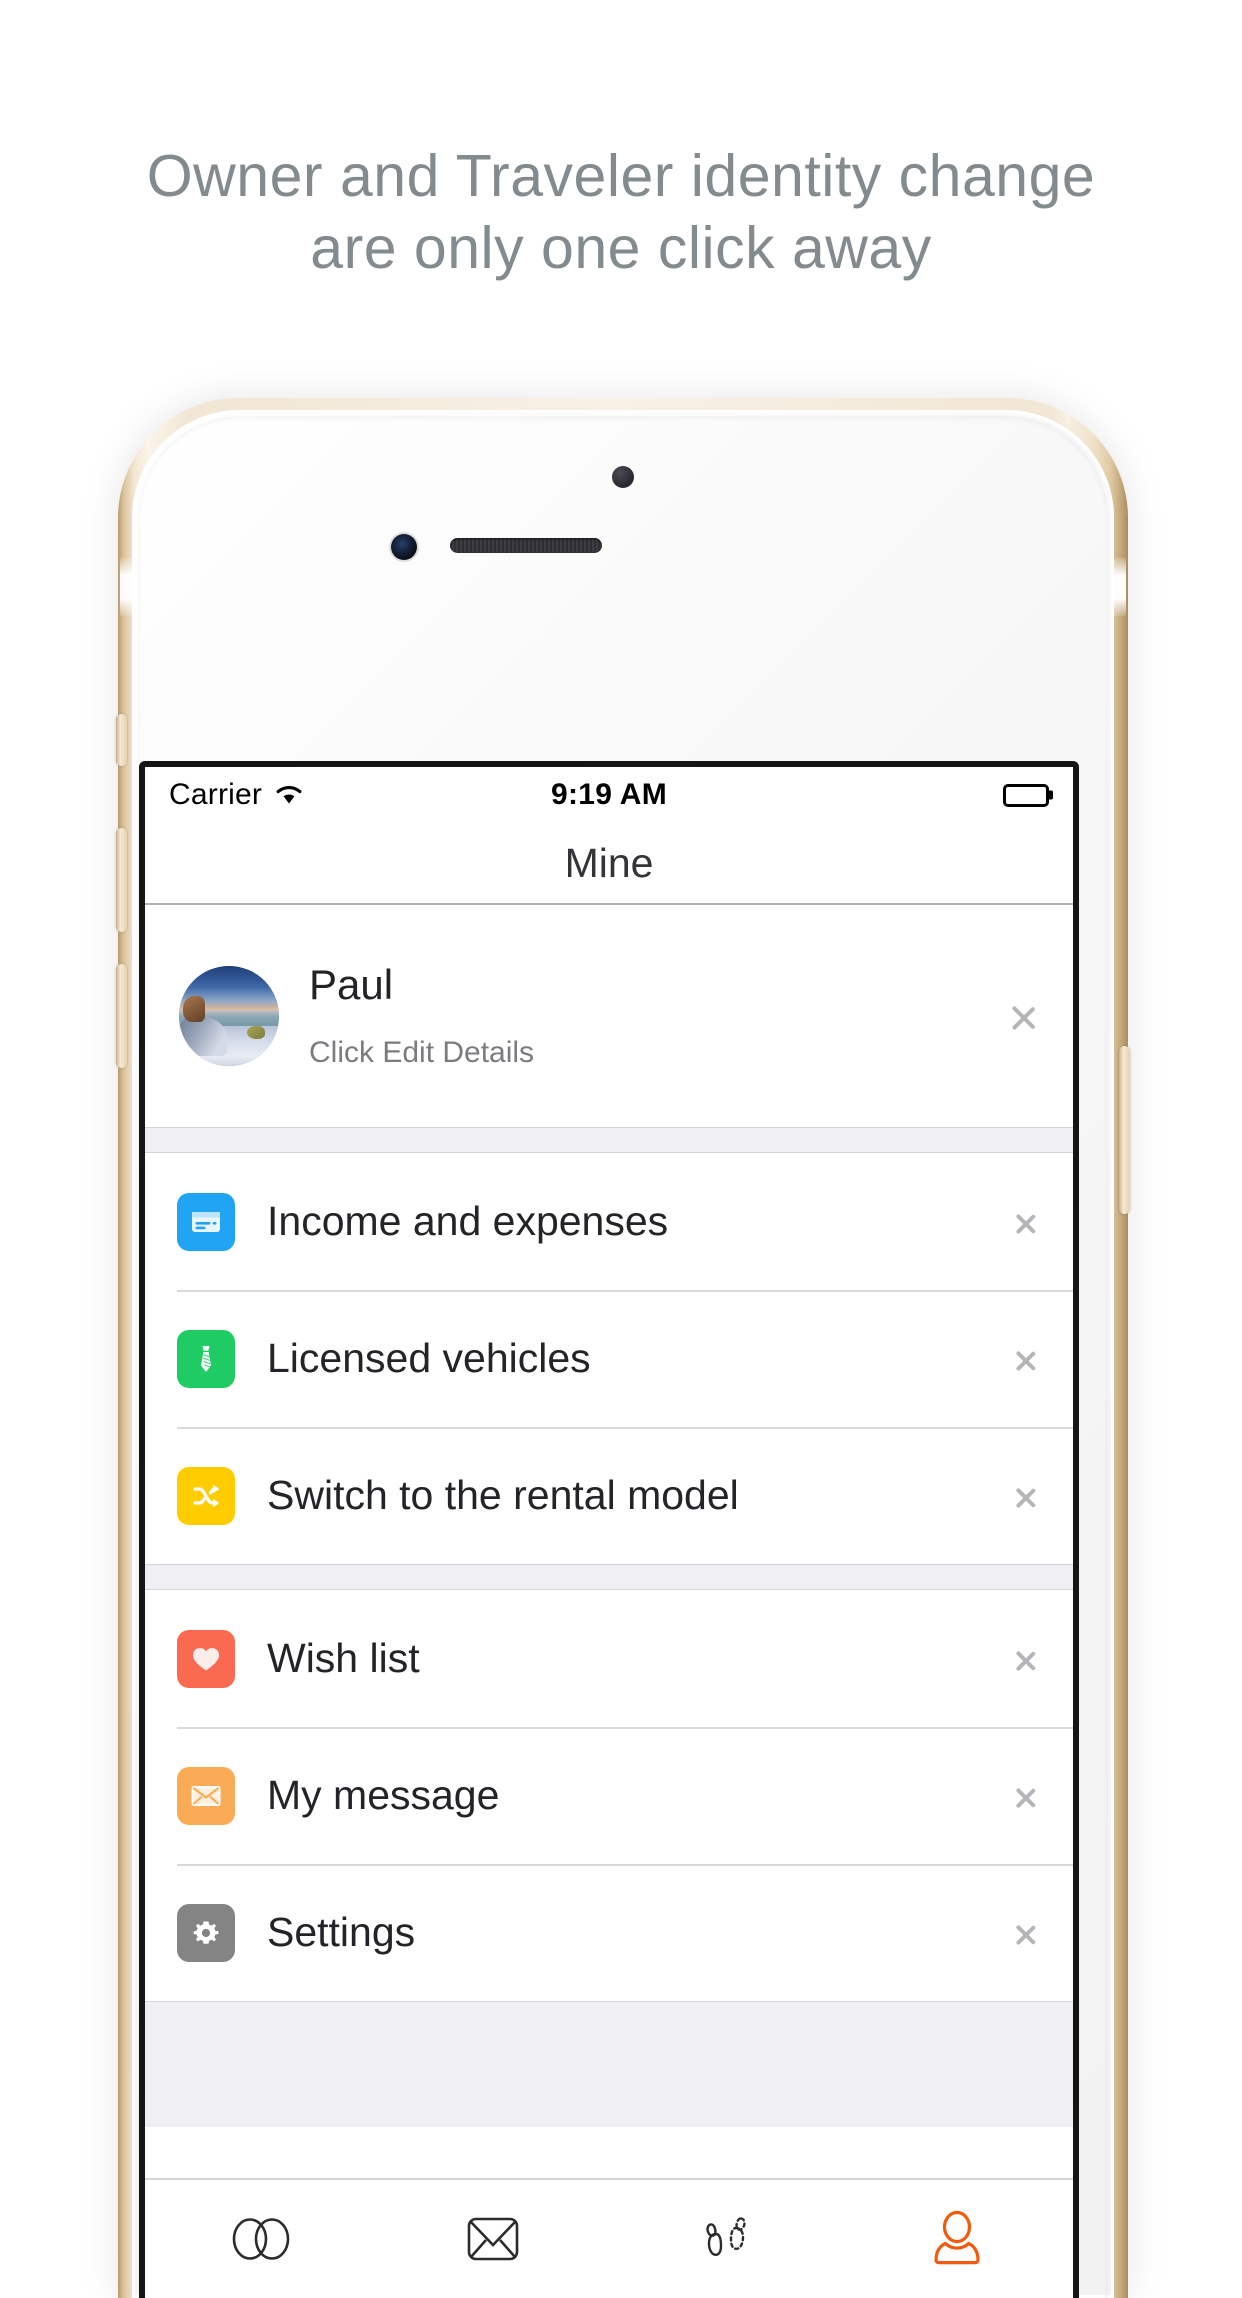 The height and width of the screenshot is (2298, 1242). I want to click on person-icon, so click(957, 2239).